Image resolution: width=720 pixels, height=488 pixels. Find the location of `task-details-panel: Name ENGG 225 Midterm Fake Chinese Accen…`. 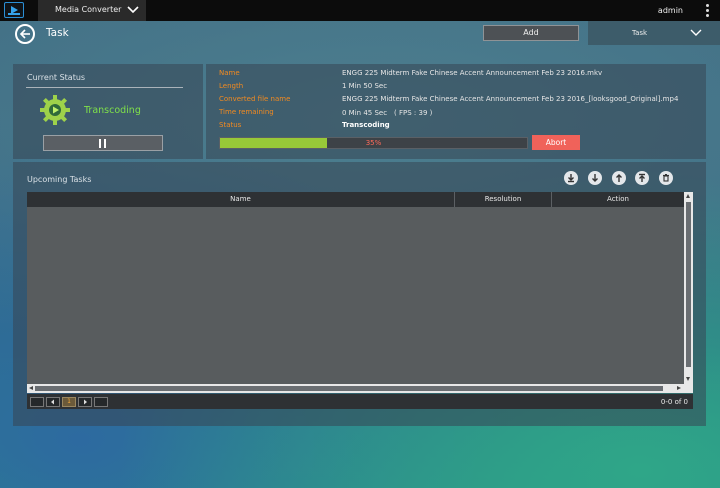

task-details-panel: Name ENGG 225 Midterm Fake Chinese Accen… is located at coordinates (456, 111).